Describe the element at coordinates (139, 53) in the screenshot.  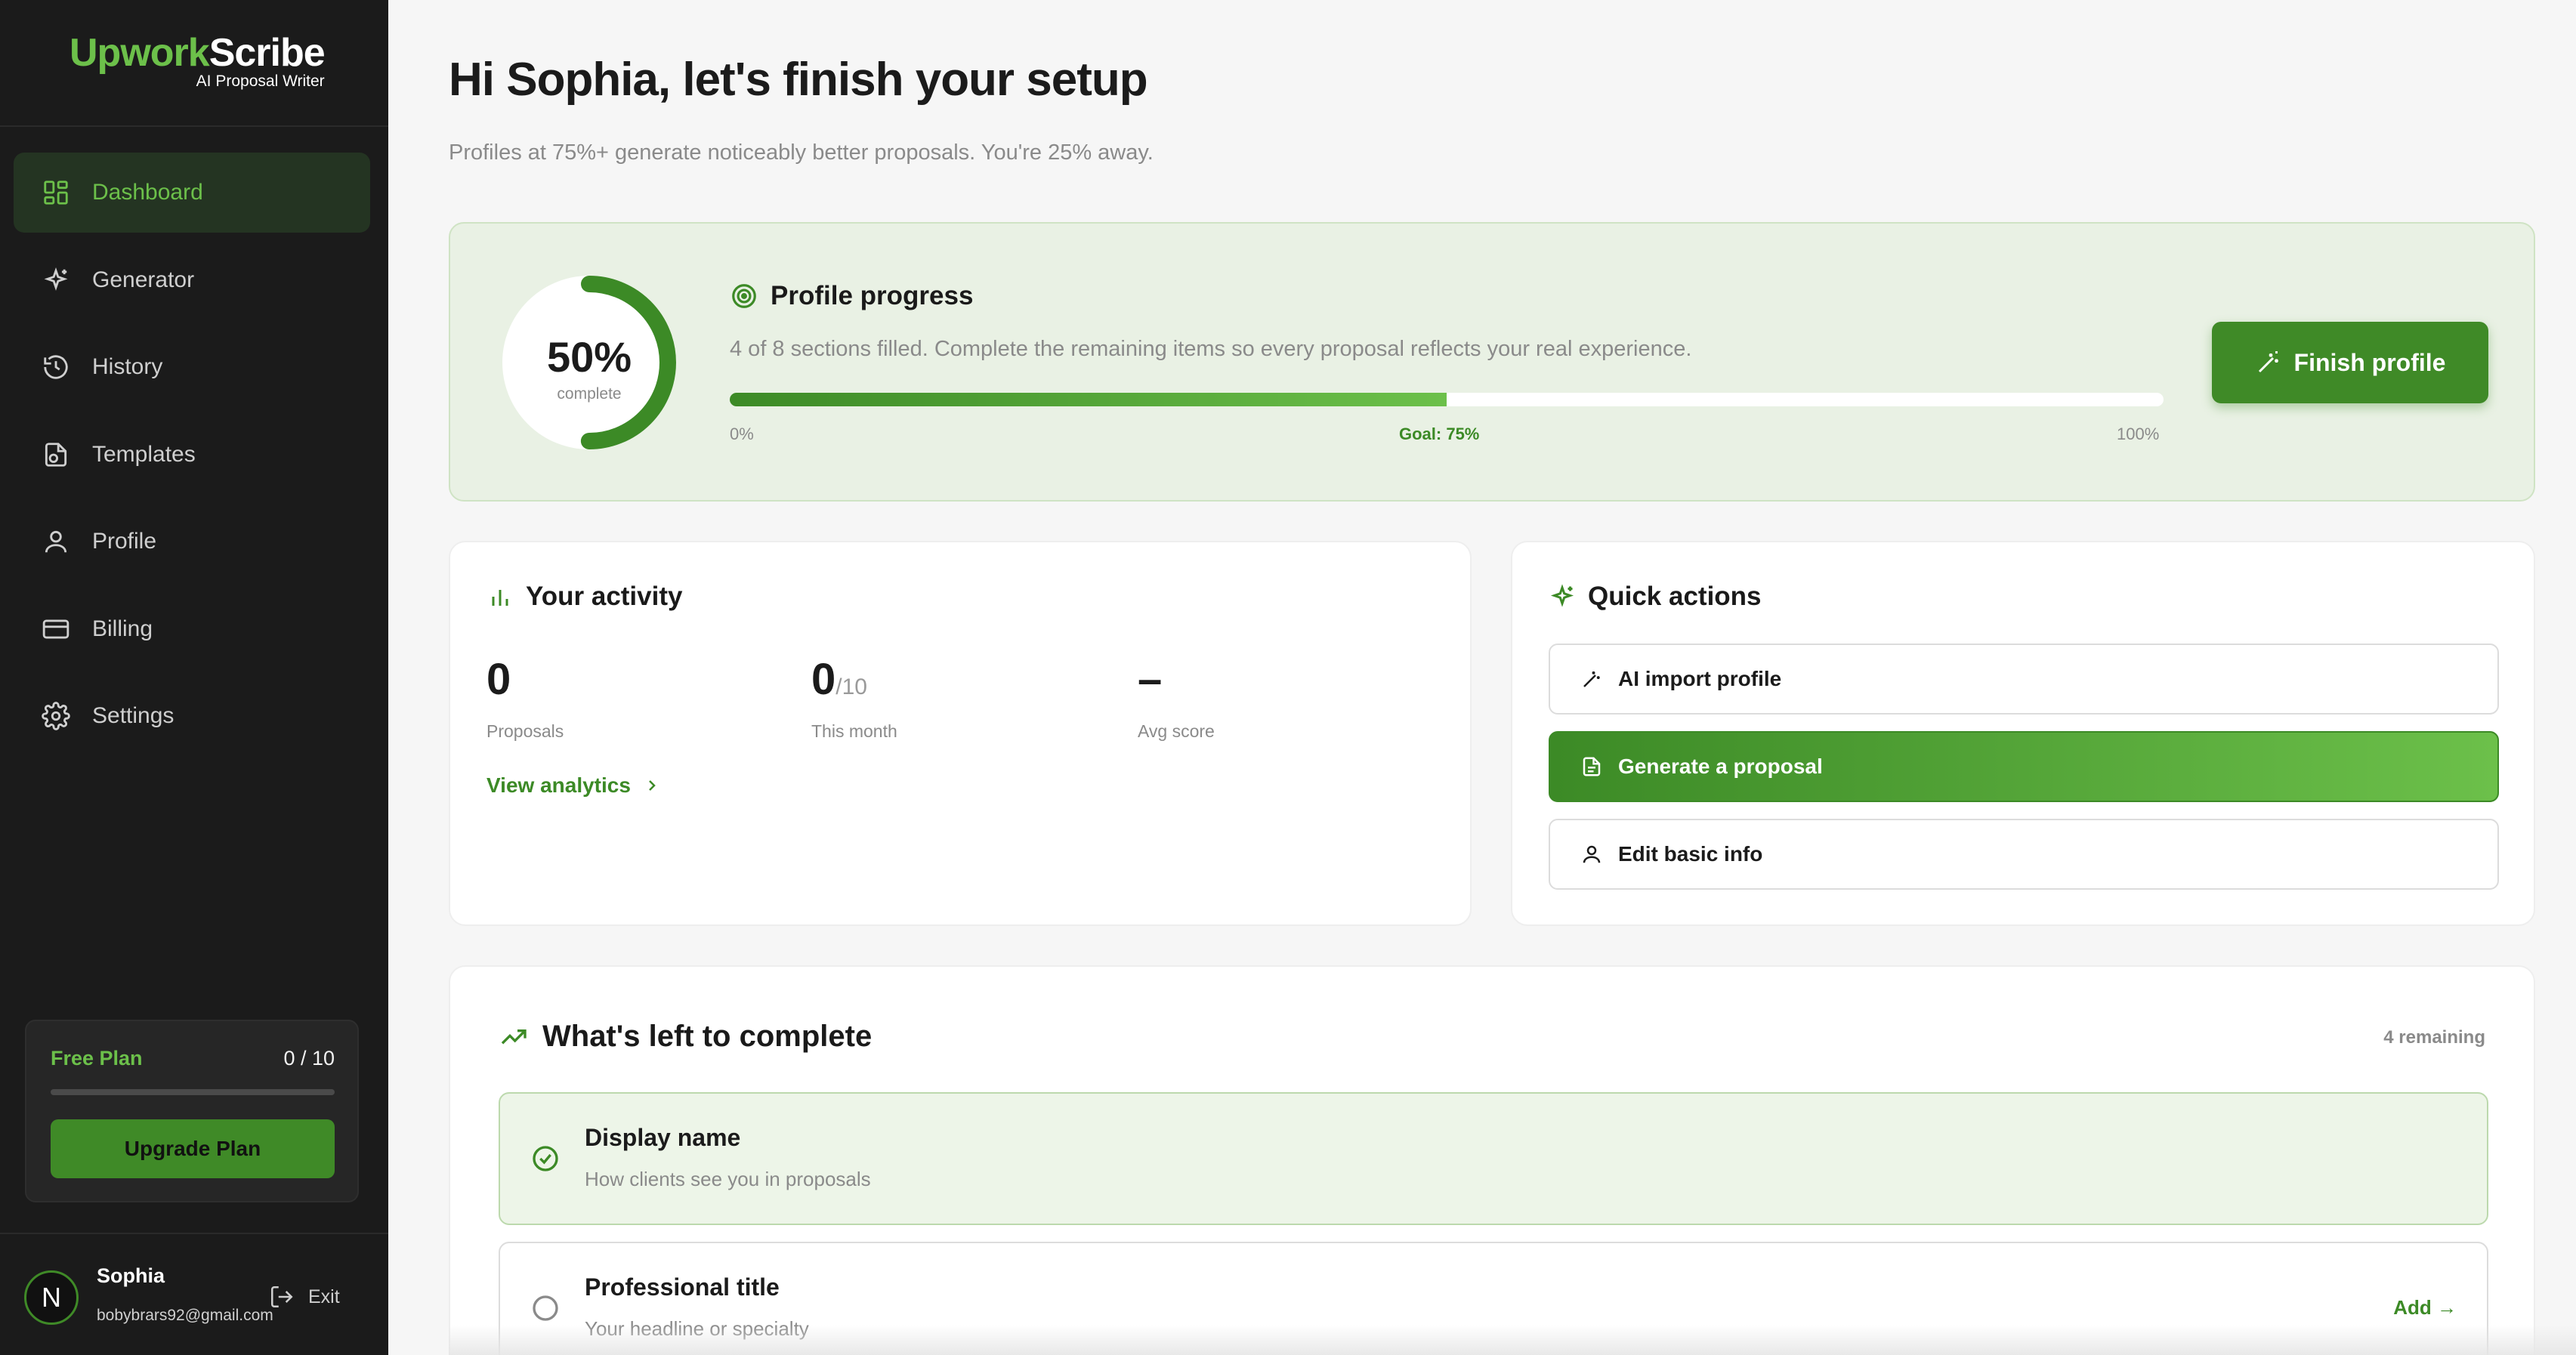
I see `logo-text-upwork: Upwork` at that location.